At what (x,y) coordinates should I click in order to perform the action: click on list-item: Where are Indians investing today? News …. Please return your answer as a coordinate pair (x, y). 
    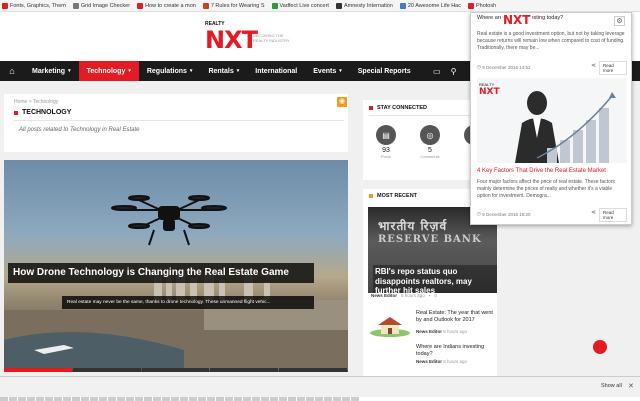
    Looking at the image, I should click on (432, 358).